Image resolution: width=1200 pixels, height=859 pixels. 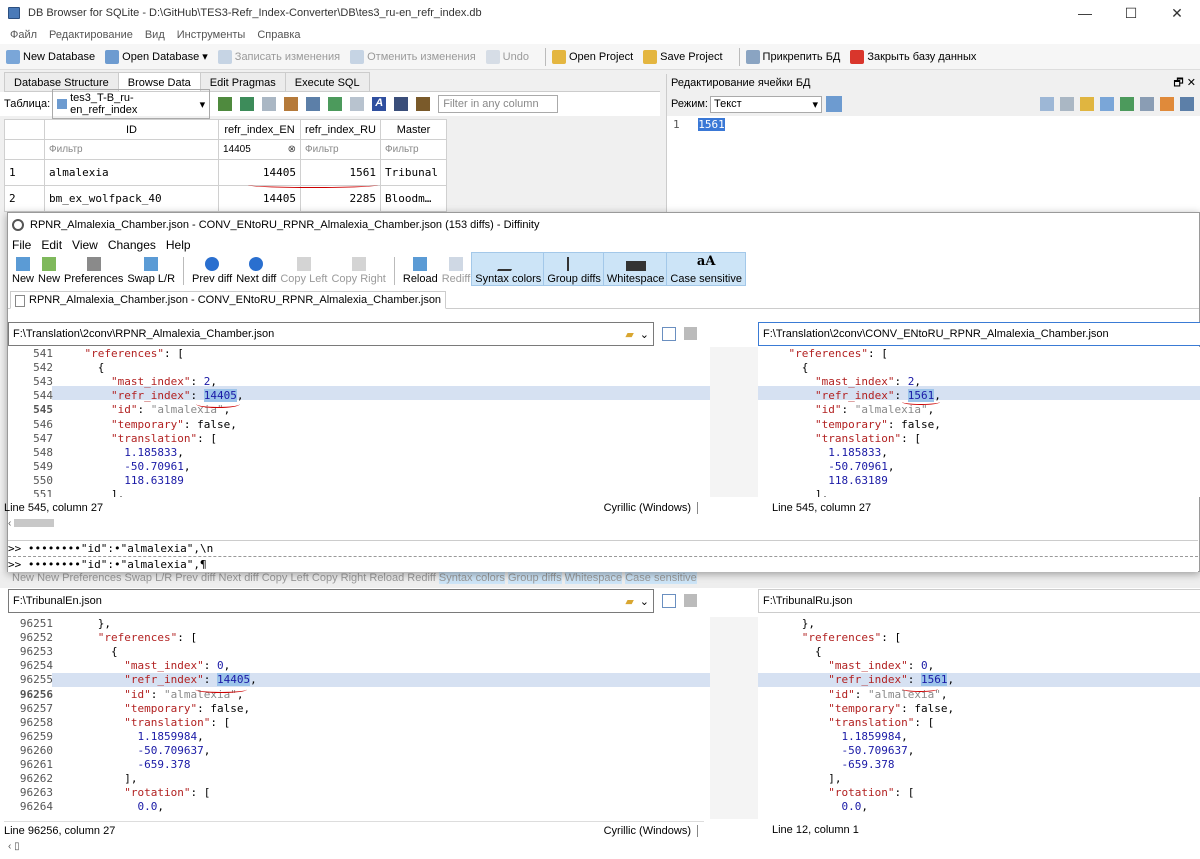 What do you see at coordinates (1127, 104) in the screenshot?
I see `apply-icon` at bounding box center [1127, 104].